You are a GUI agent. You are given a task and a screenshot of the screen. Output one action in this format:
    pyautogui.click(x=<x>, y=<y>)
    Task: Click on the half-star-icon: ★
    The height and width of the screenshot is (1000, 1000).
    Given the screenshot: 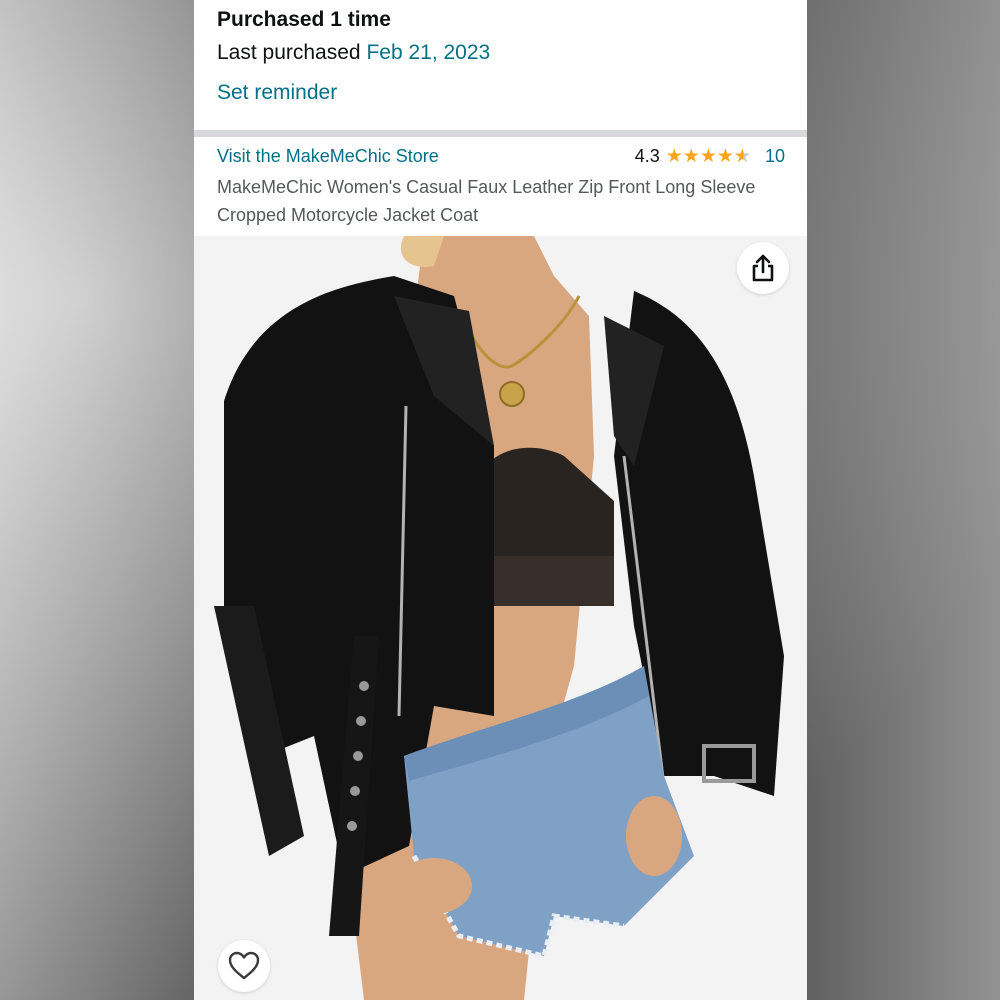 What is the action you would take?
    pyautogui.click(x=742, y=156)
    